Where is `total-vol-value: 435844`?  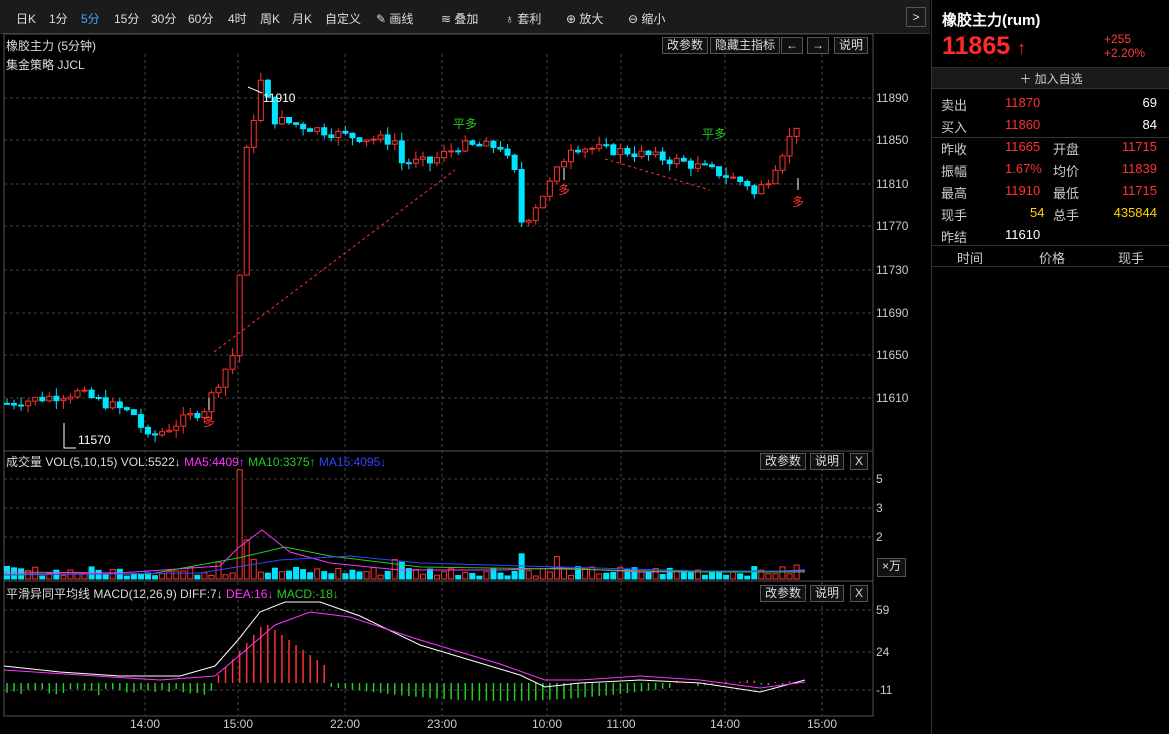 total-vol-value: 435844 is located at coordinates (1135, 212).